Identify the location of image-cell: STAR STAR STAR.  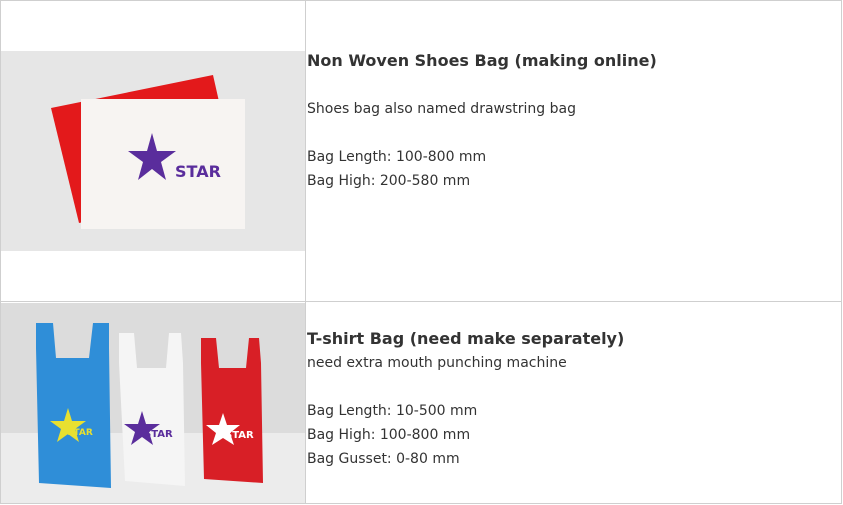
(153, 402).